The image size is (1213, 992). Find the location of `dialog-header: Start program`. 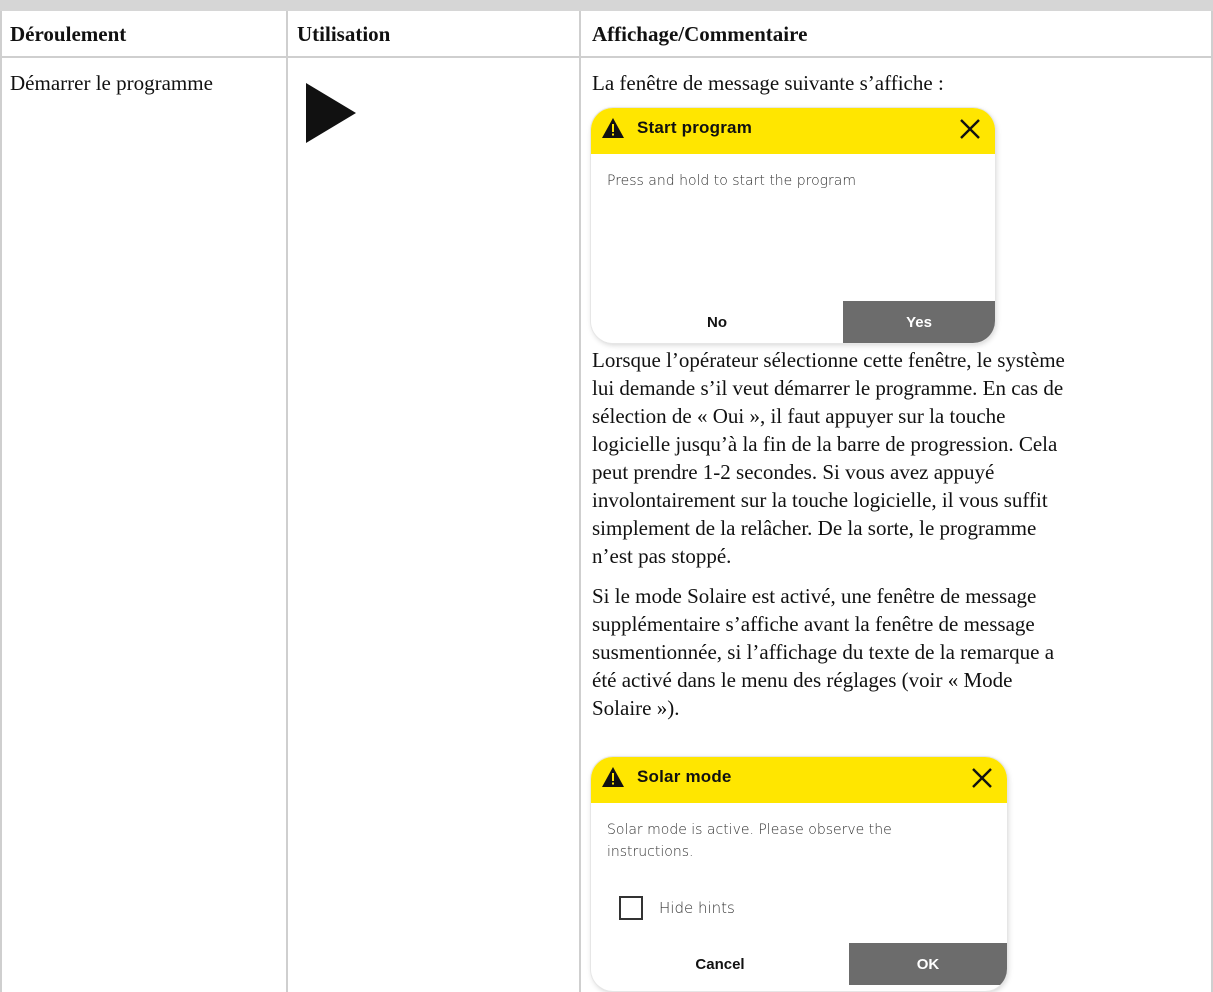

dialog-header: Start program is located at coordinates (793, 131).